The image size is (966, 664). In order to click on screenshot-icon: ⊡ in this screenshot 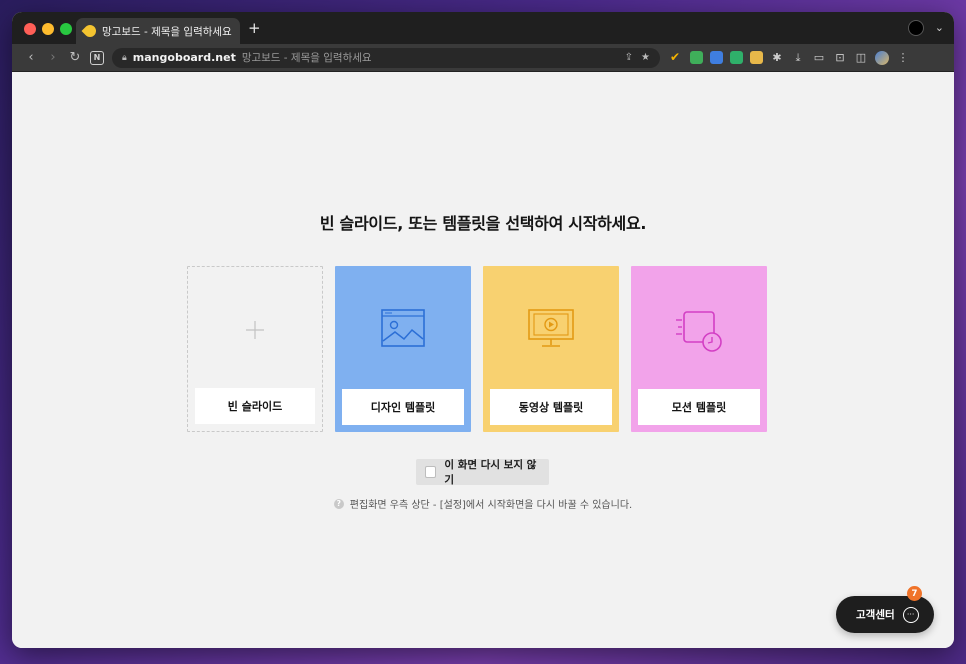, I will do `click(840, 57)`.